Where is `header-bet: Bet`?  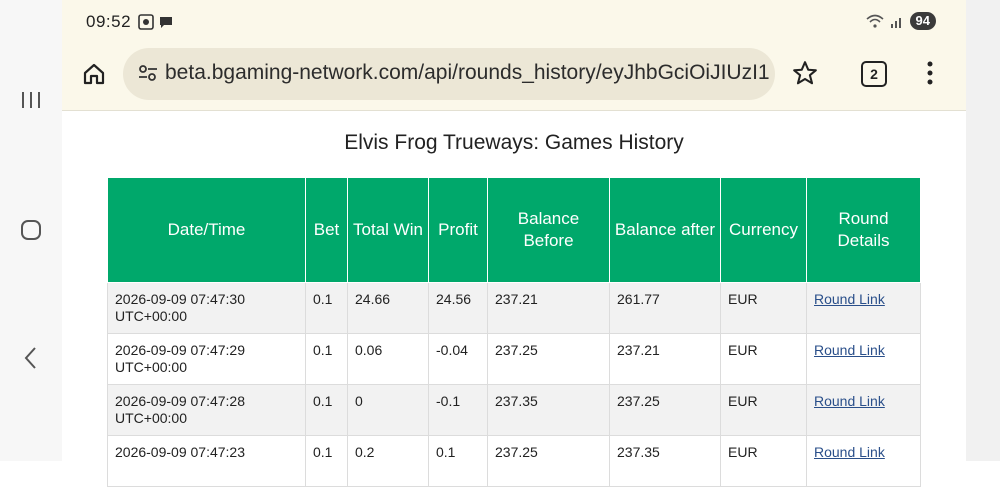 header-bet: Bet is located at coordinates (326, 230).